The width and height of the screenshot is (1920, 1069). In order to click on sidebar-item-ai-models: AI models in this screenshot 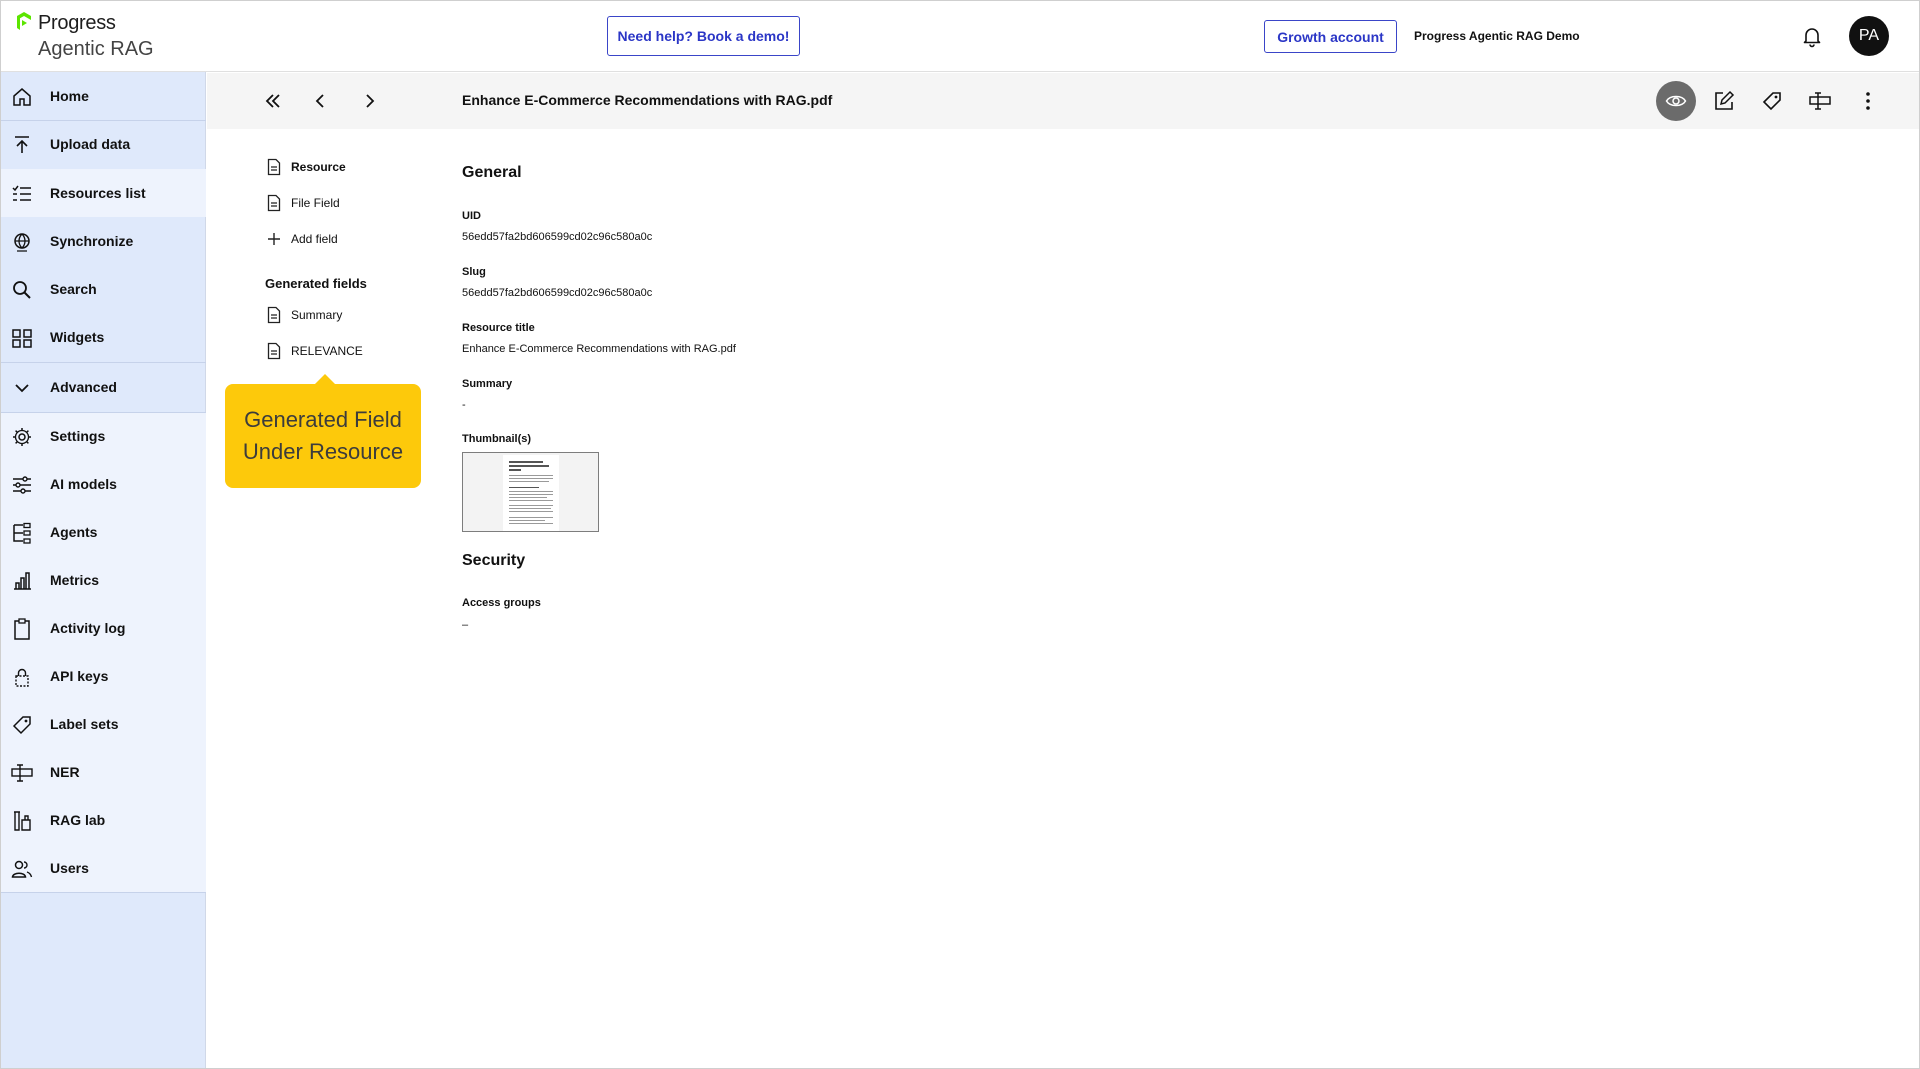, I will do `click(103, 484)`.